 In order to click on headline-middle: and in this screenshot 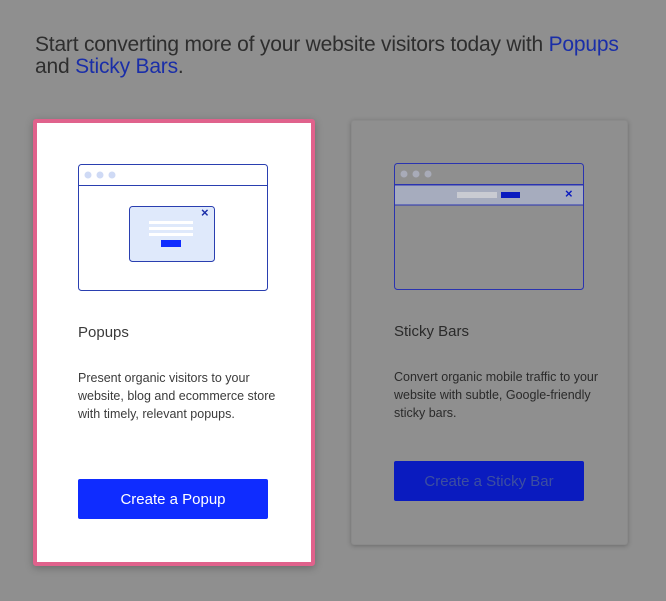, I will do `click(55, 66)`.